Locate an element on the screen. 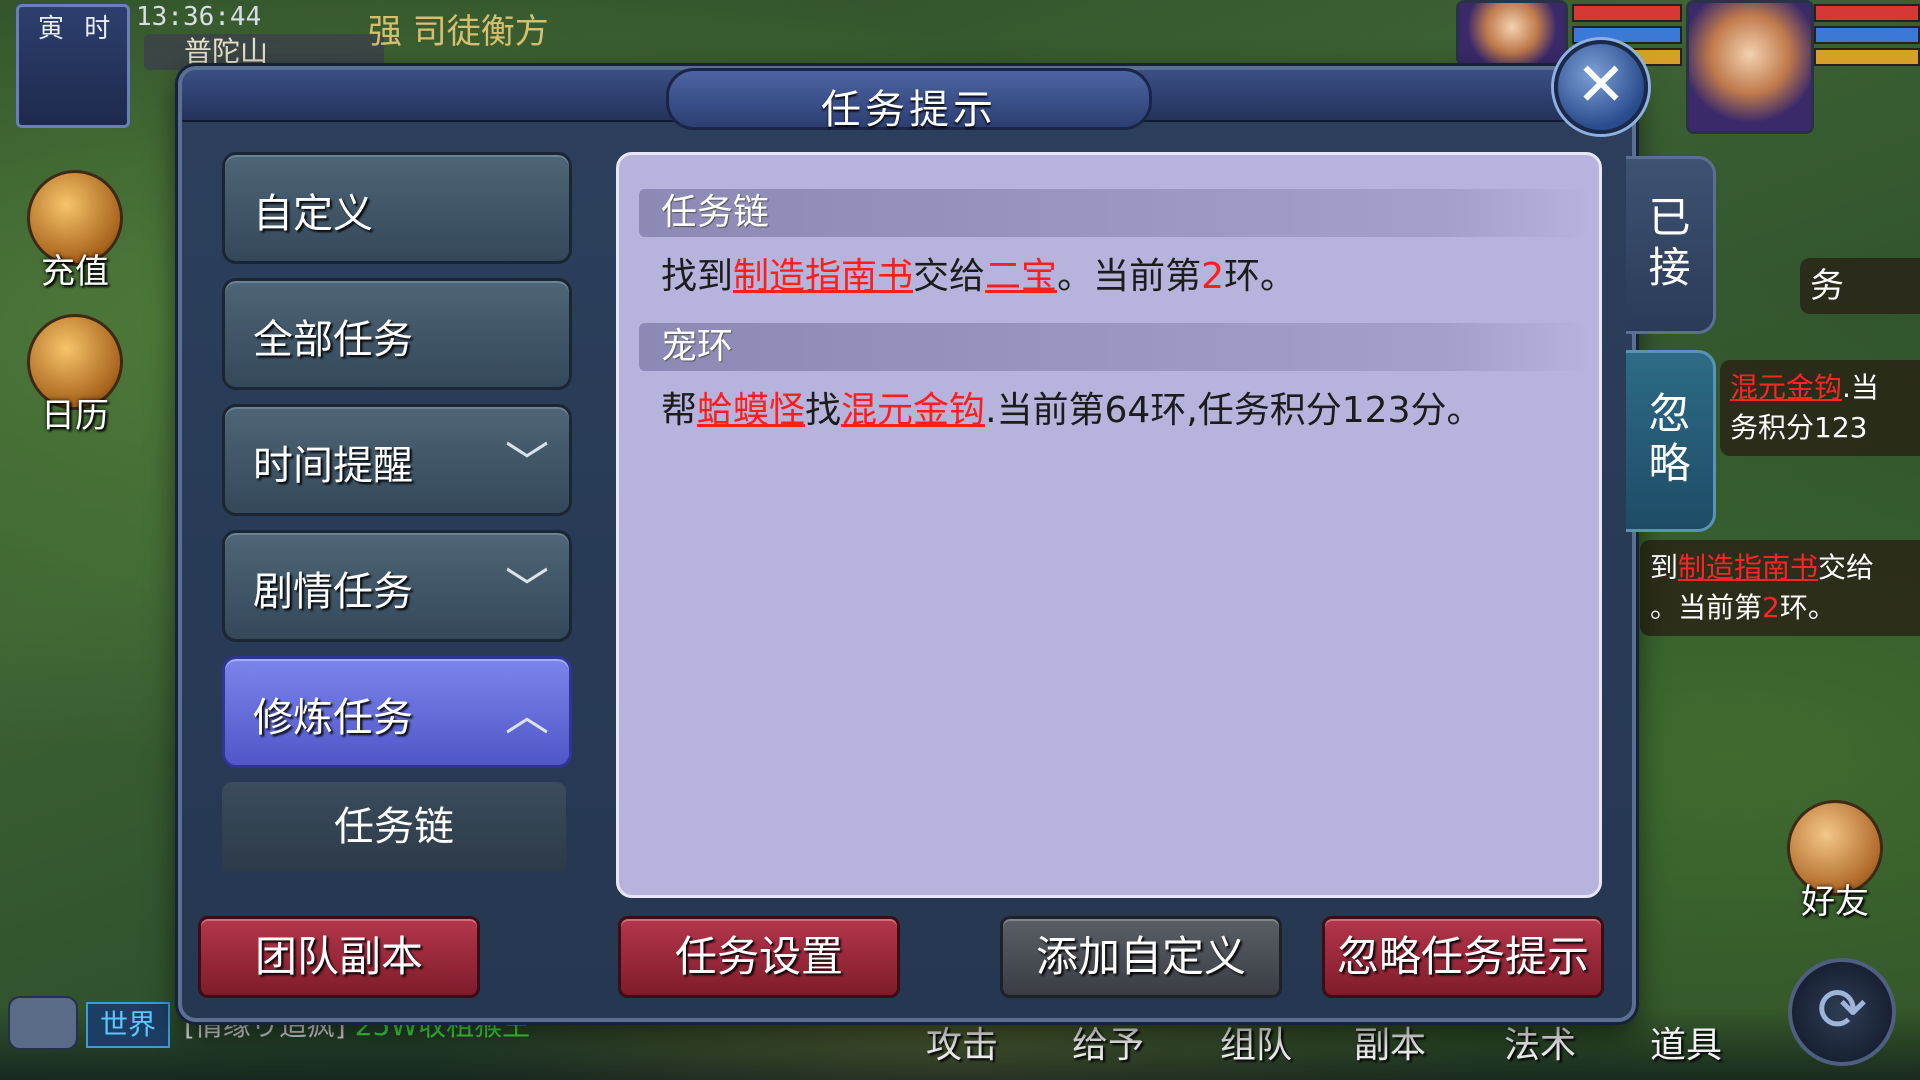 This screenshot has height=1080, width=1920. text: 找 is located at coordinates (823, 410).